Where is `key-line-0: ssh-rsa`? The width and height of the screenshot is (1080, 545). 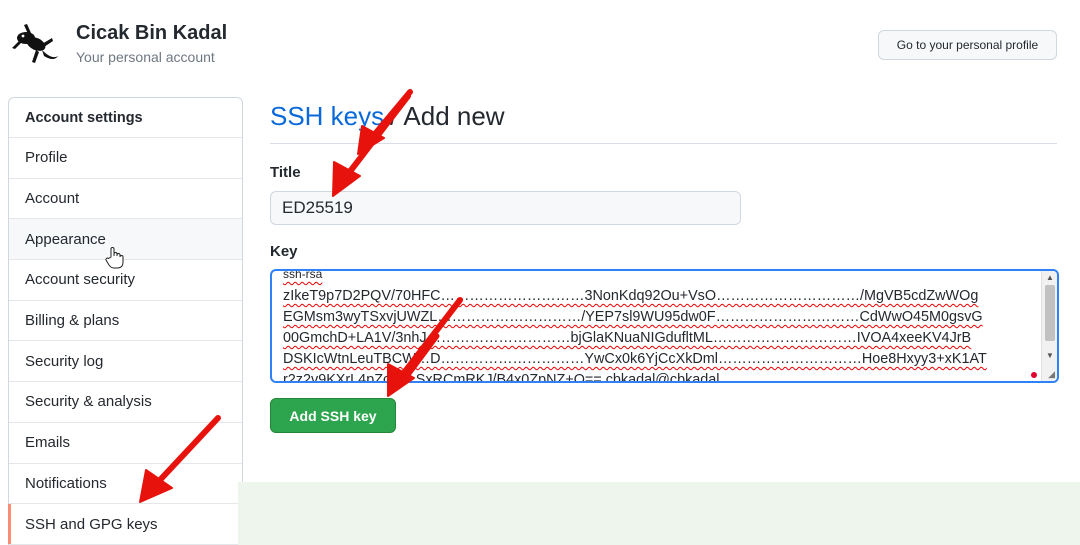
key-line-0: ssh-rsa is located at coordinates (303, 275).